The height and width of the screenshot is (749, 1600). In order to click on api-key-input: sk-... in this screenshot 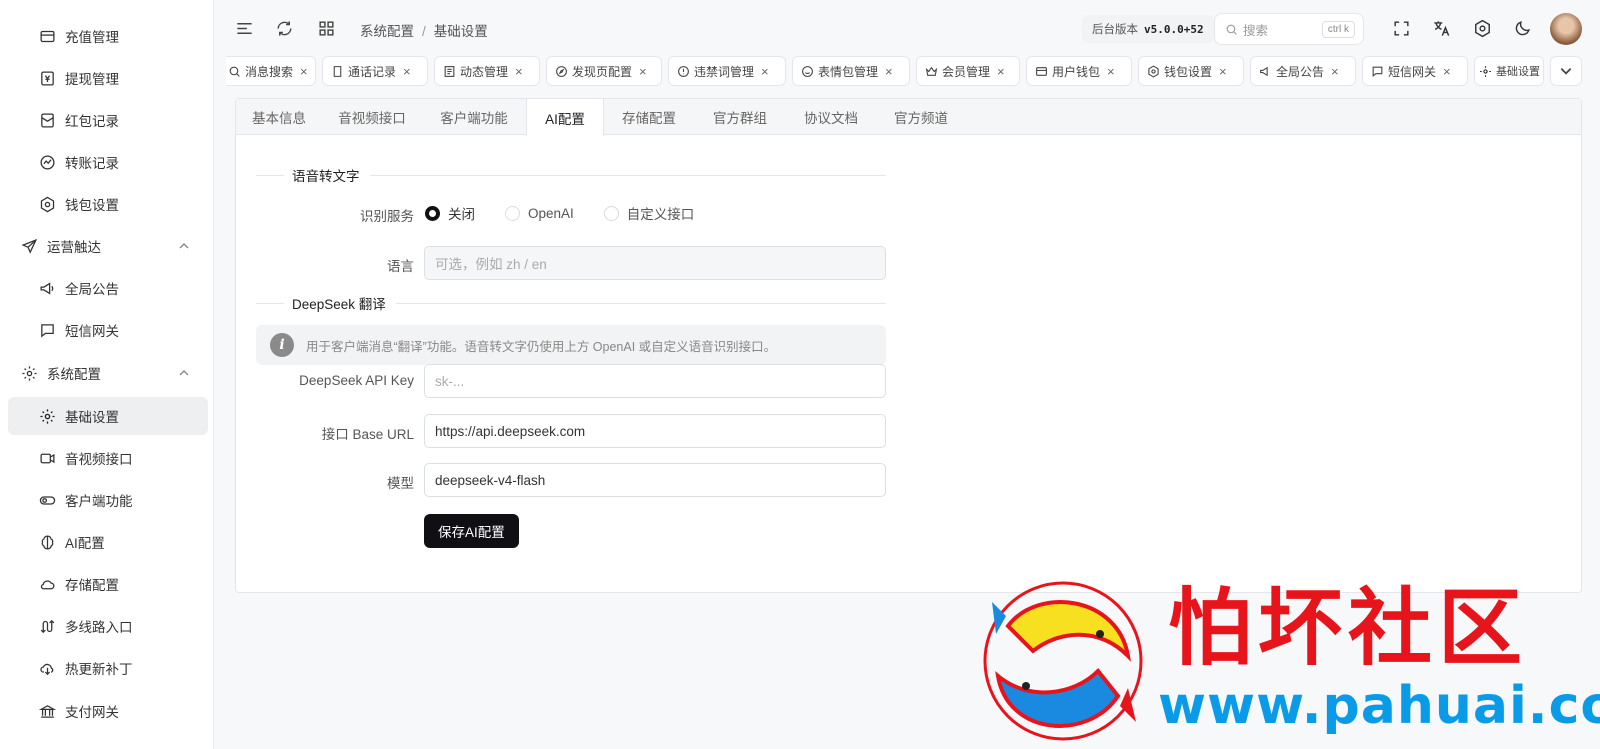, I will do `click(655, 381)`.